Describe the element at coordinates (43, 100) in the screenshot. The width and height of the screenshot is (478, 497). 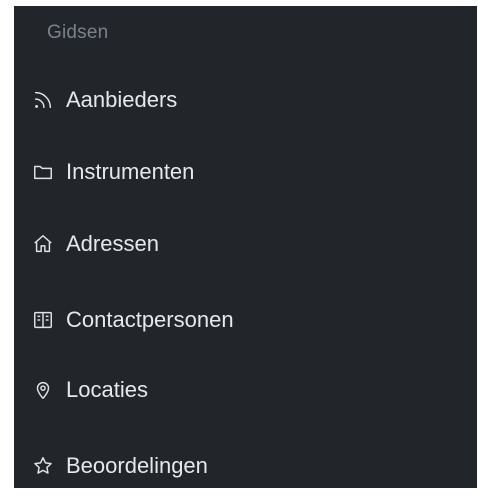
I see `rss-icon` at that location.